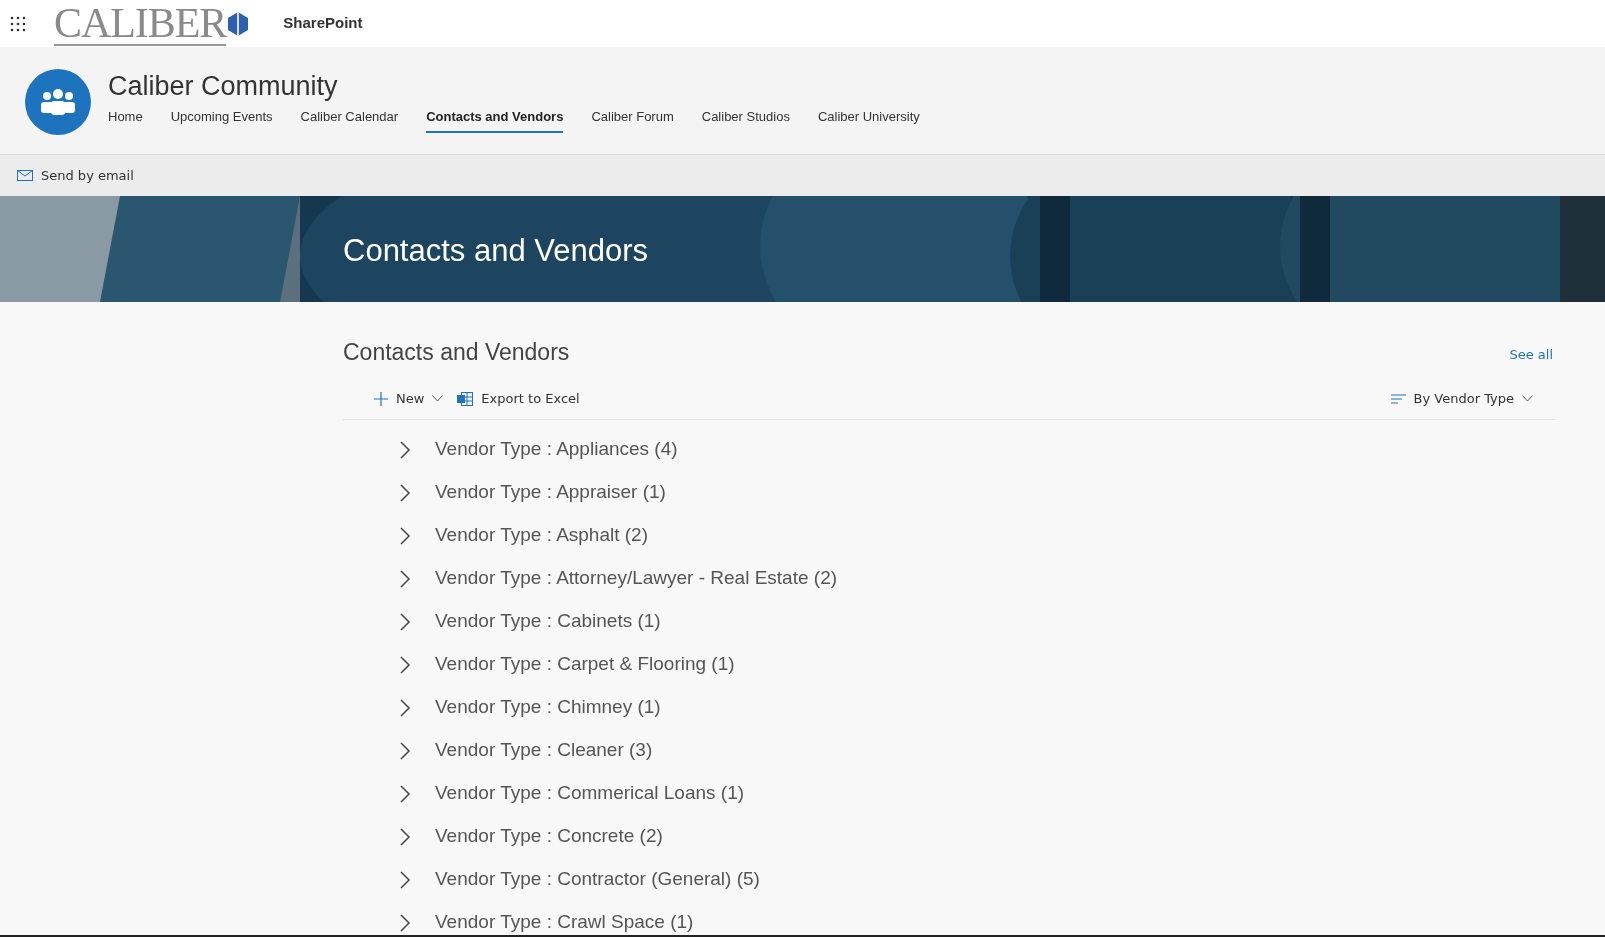  Describe the element at coordinates (381, 398) in the screenshot. I see `plus-icon` at that location.